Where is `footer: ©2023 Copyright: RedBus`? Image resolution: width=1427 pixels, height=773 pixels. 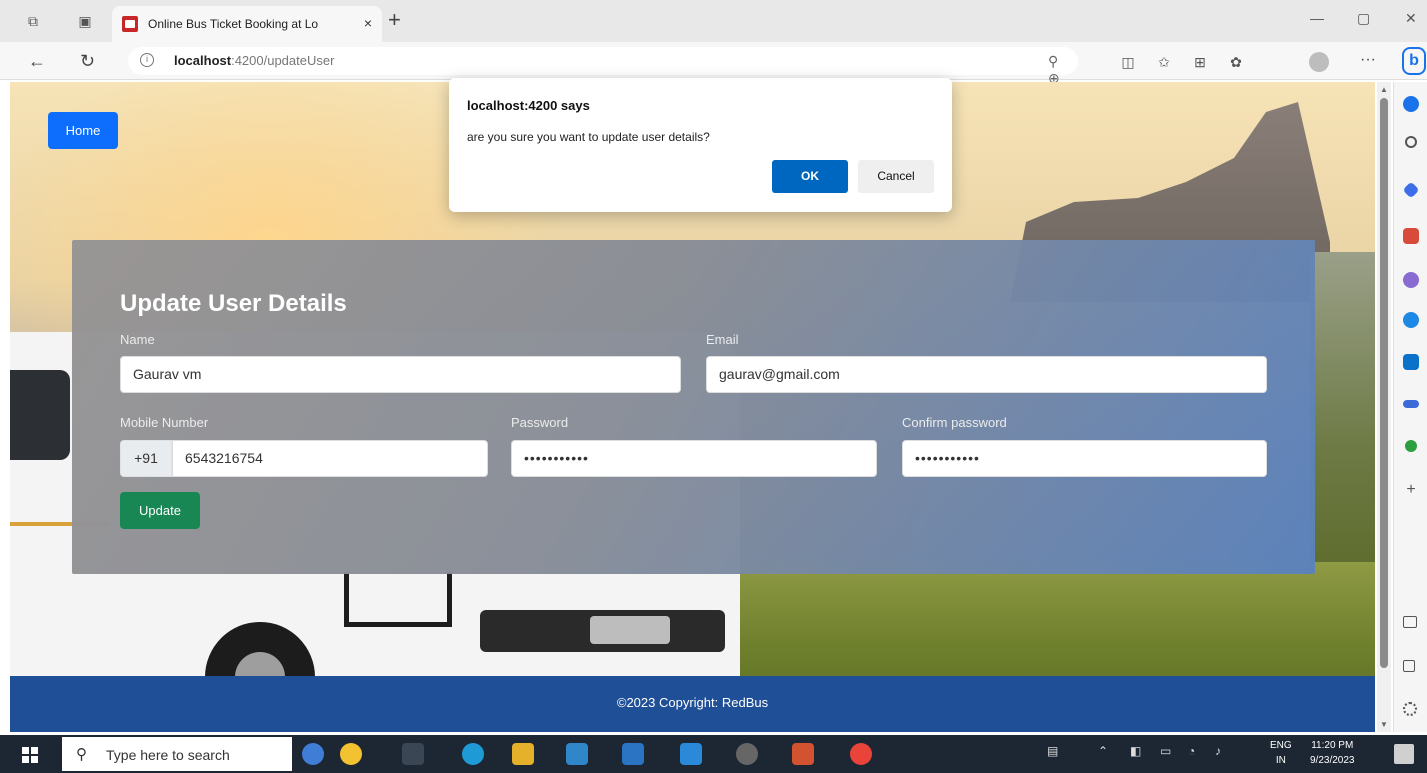
footer: ©2023 Copyright: RedBus is located at coordinates (692, 704).